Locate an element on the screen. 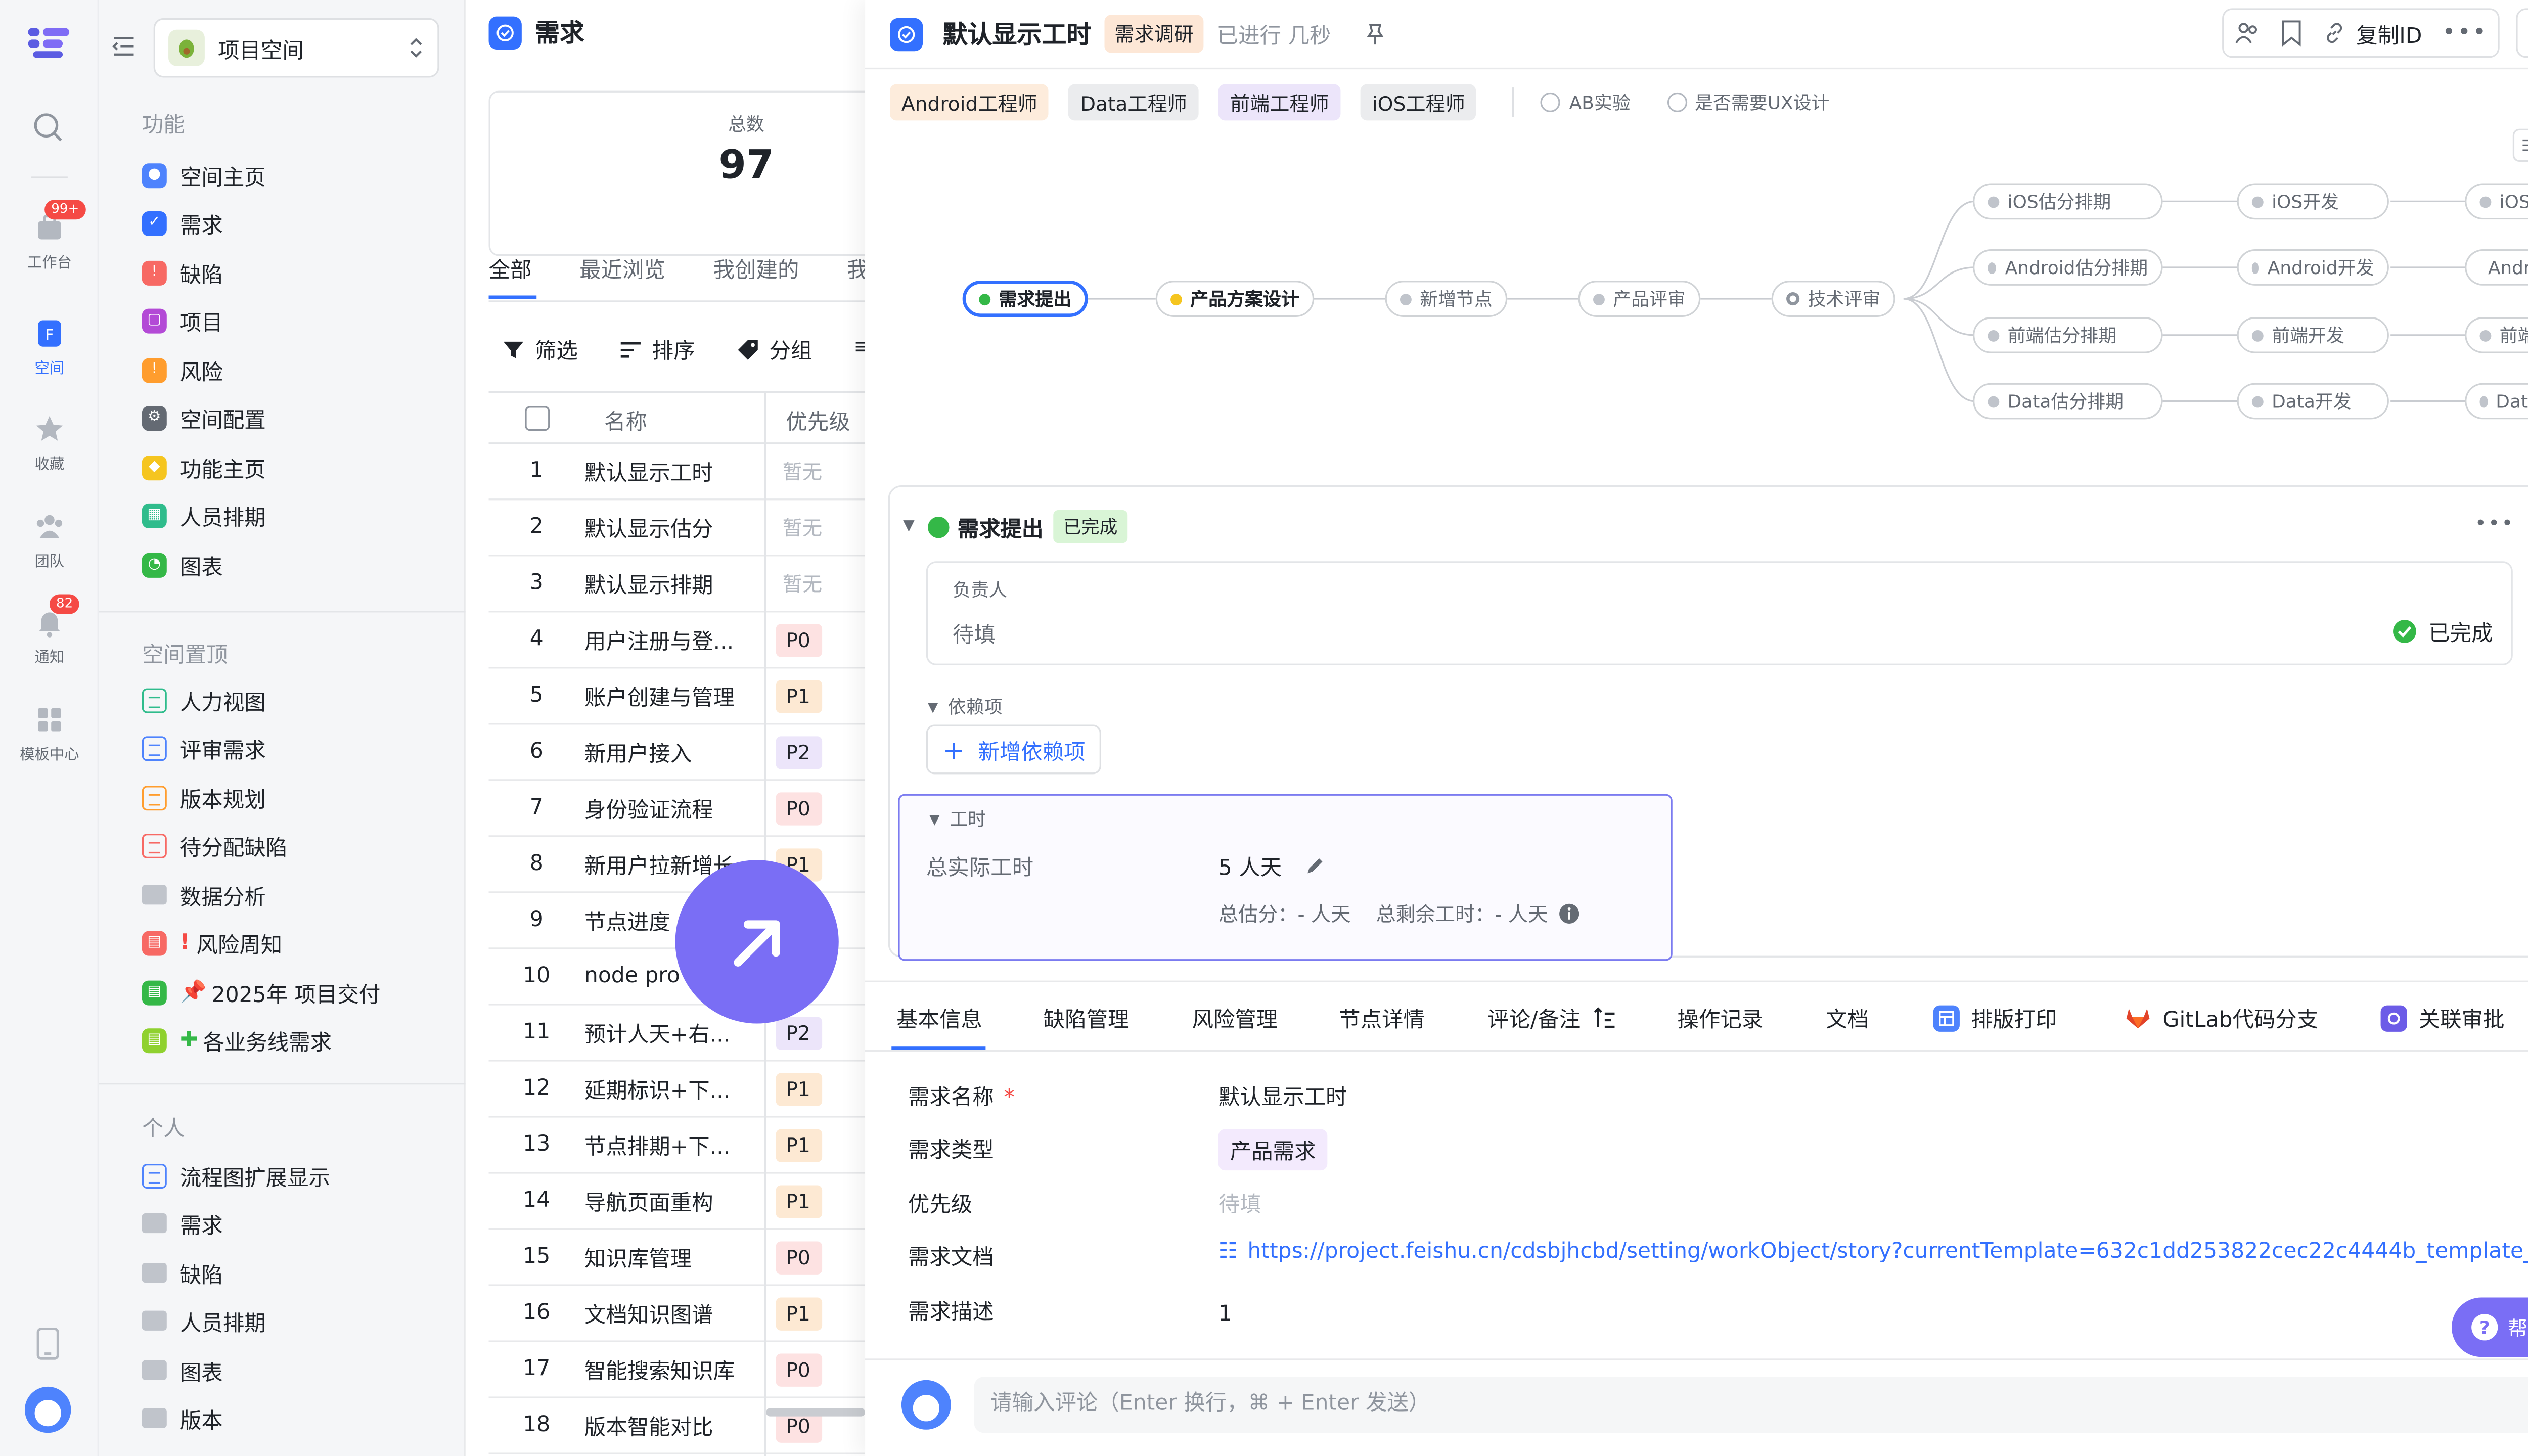 The height and width of the screenshot is (1456, 2528). tab-basic-info: 基本信息 is located at coordinates (939, 1017).